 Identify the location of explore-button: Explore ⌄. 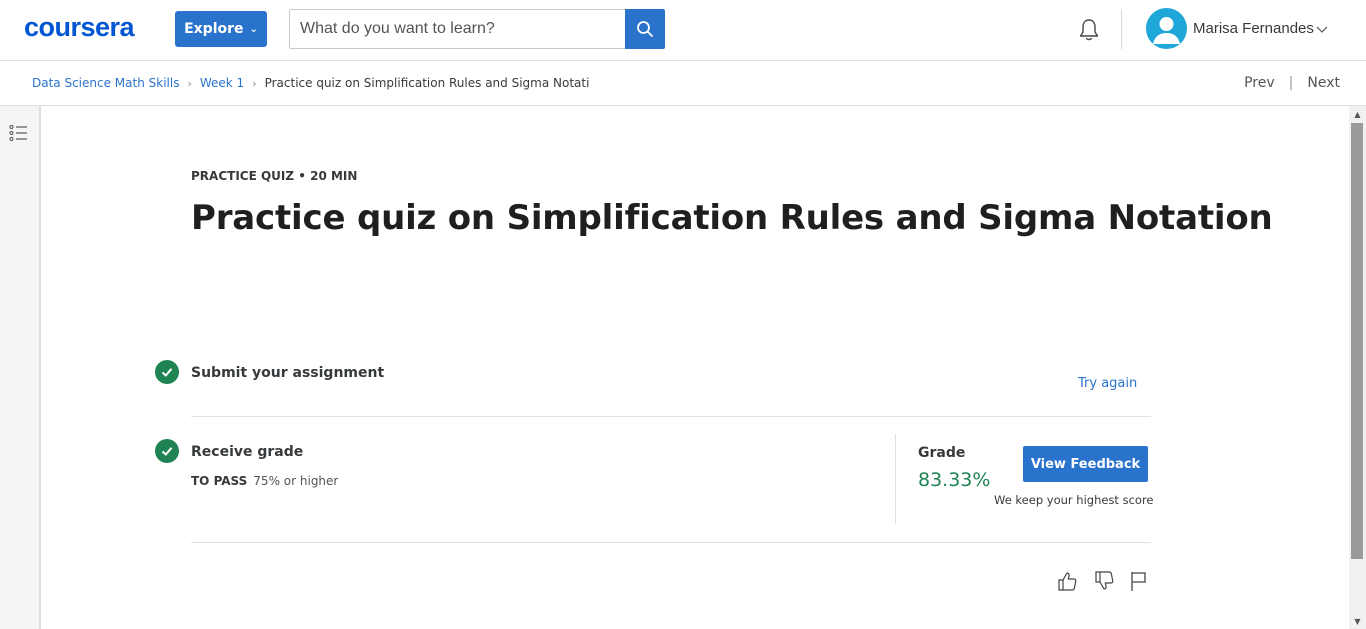
(221, 29).